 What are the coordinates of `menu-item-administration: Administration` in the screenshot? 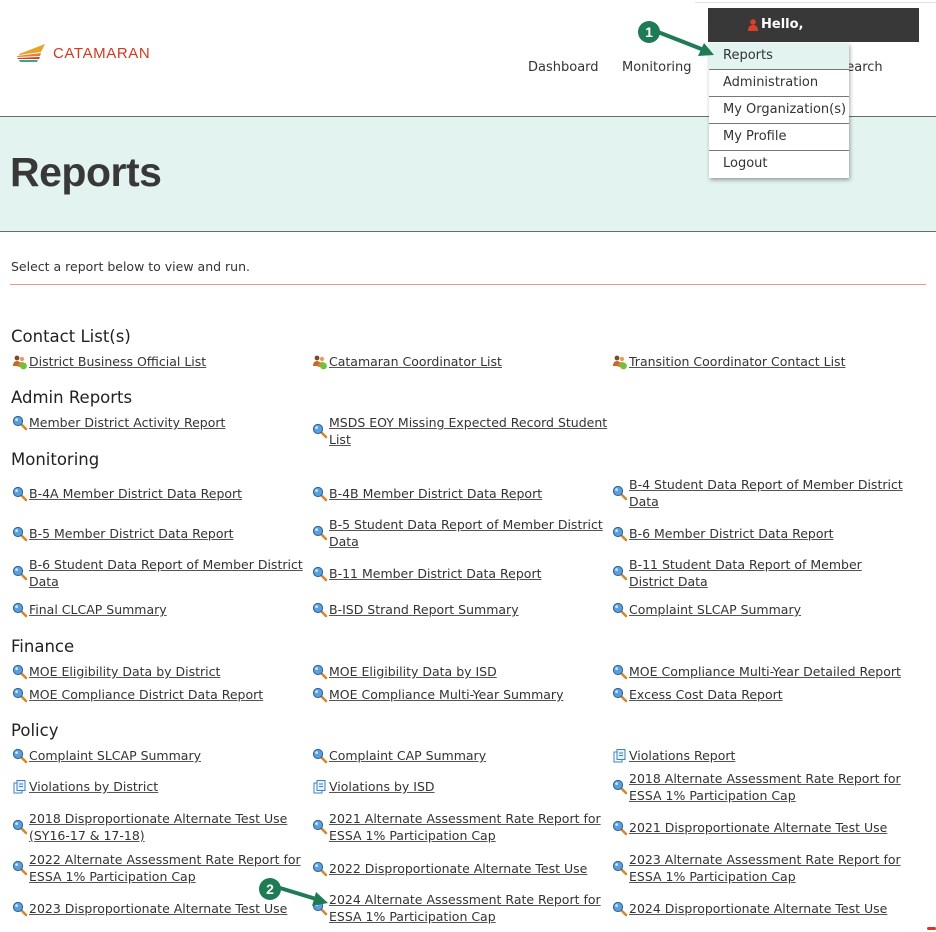 It's located at (779, 83).